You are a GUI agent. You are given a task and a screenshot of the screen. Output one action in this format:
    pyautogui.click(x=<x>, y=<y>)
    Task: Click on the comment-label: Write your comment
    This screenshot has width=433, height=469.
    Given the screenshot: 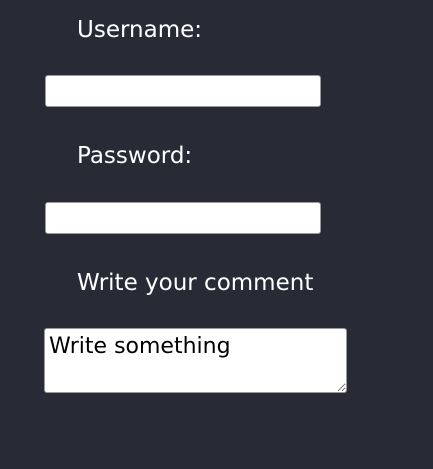 What is the action you would take?
    pyautogui.click(x=195, y=283)
    